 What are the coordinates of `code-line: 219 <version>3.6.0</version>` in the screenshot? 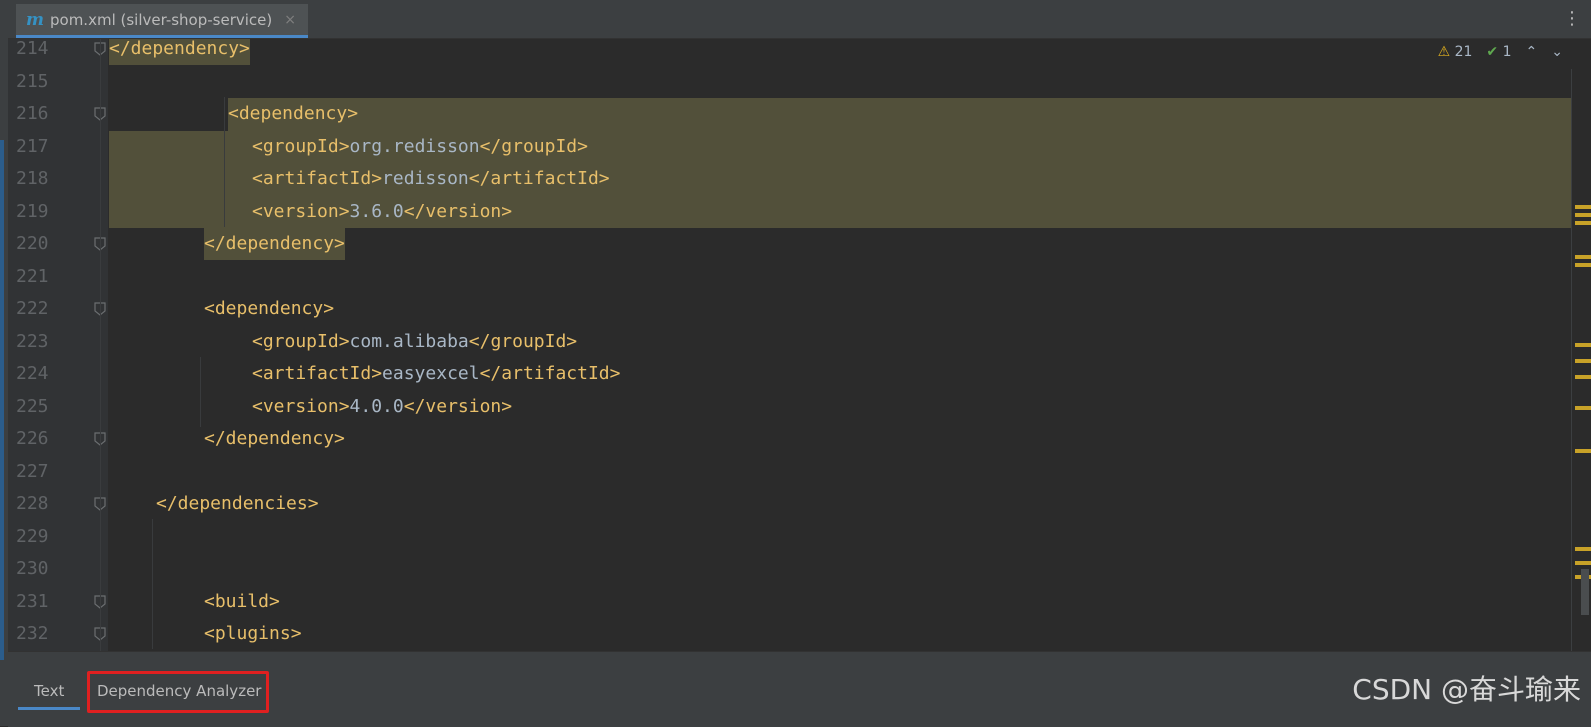 It's located at (798, 211).